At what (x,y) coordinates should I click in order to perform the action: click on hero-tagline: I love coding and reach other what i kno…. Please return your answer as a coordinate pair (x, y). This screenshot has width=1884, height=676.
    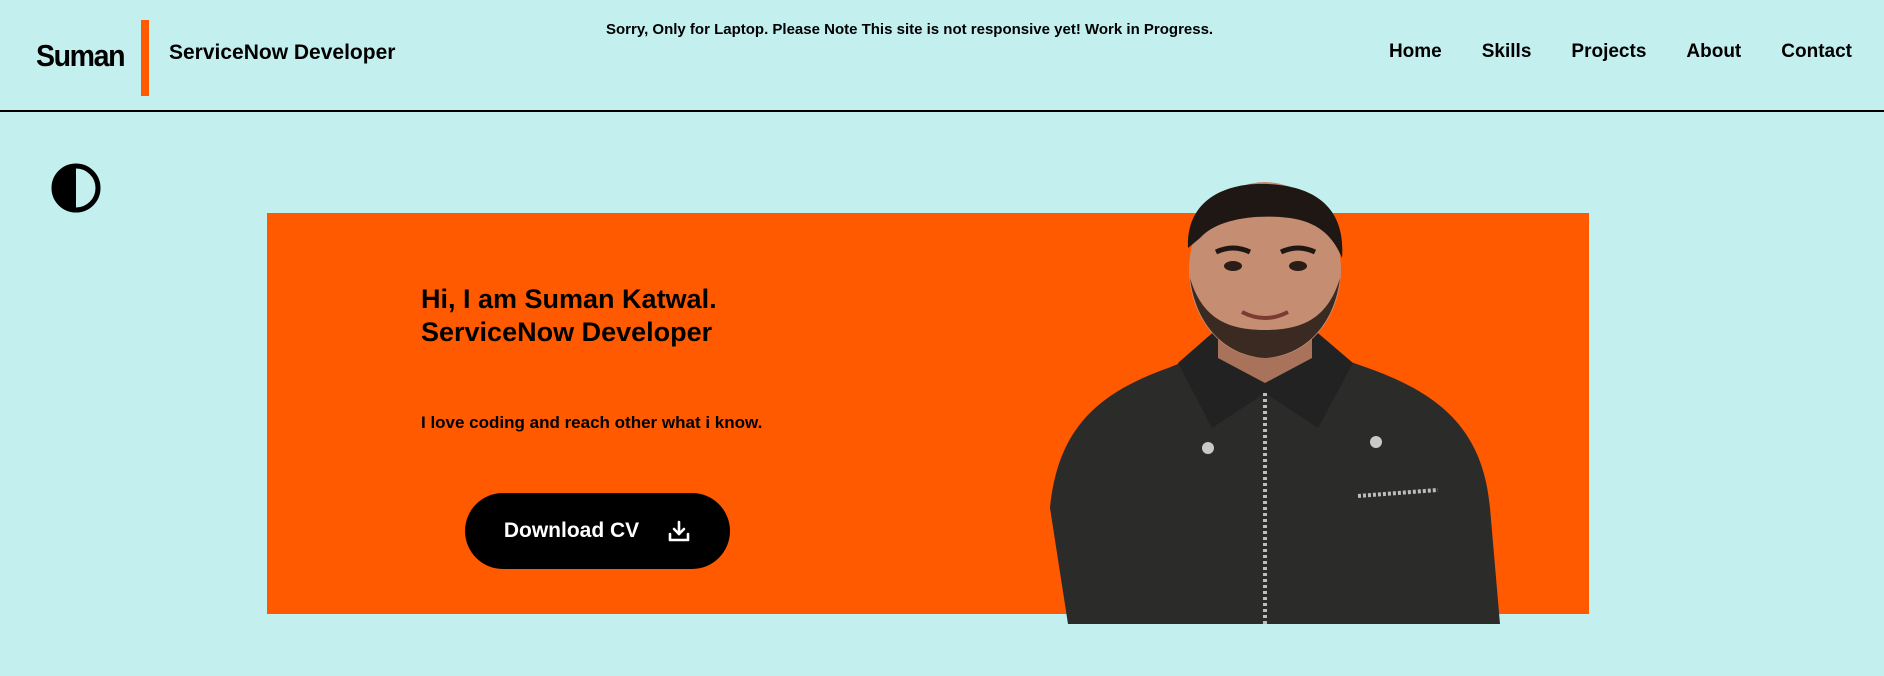
    Looking at the image, I should click on (592, 422).